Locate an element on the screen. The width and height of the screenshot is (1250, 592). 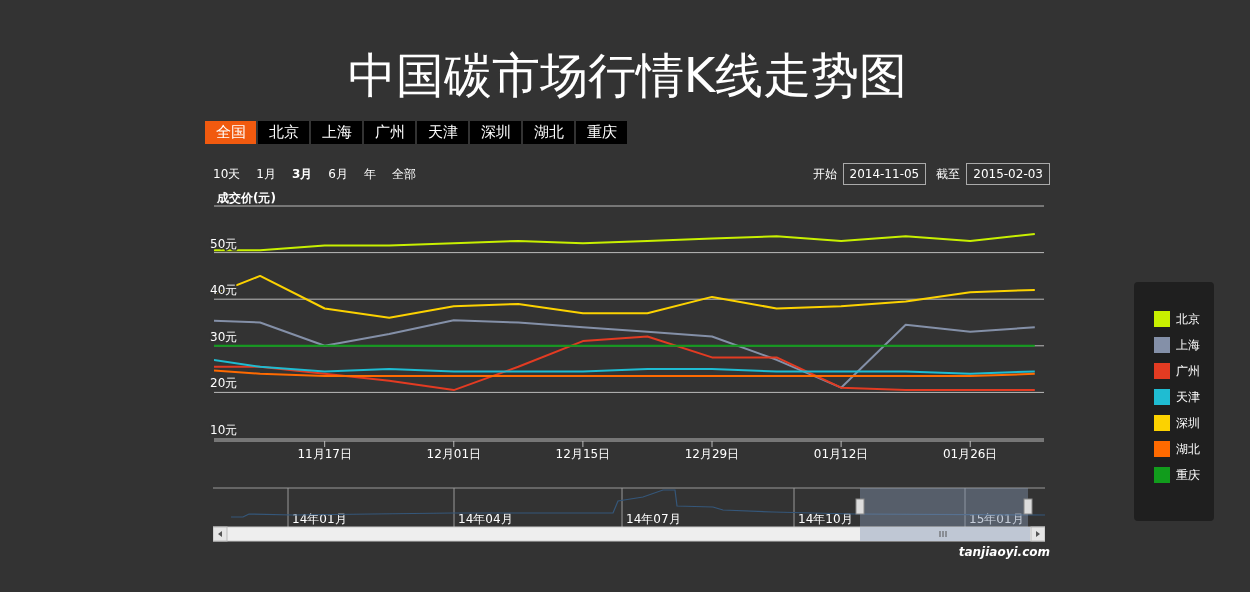
x-axis-label: 01月26日 is located at coordinates (970, 454).